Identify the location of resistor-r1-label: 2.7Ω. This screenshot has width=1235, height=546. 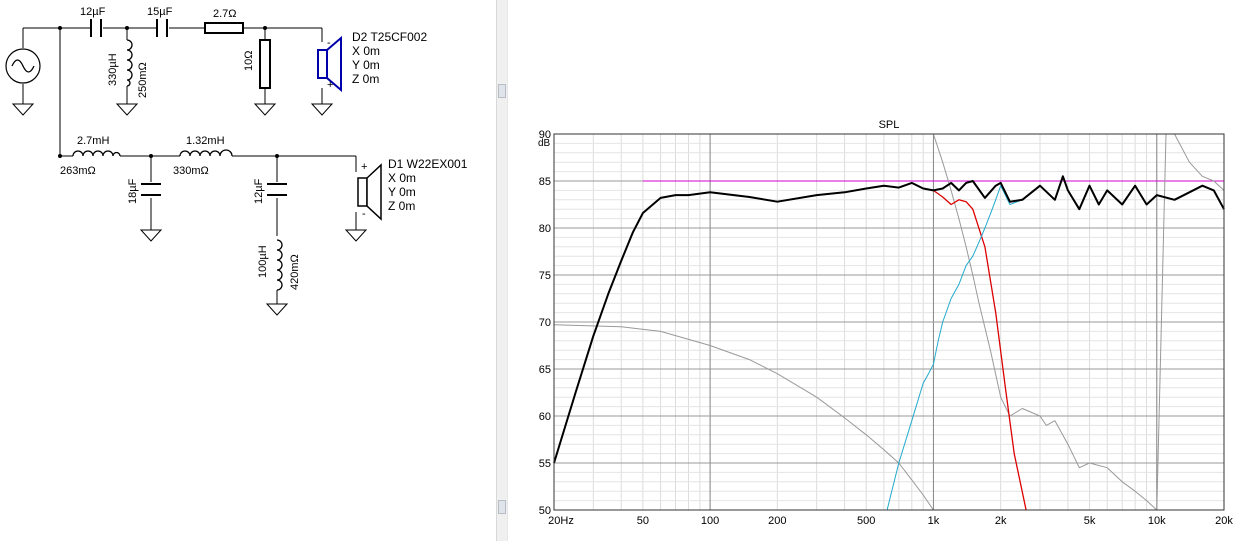
(225, 14).